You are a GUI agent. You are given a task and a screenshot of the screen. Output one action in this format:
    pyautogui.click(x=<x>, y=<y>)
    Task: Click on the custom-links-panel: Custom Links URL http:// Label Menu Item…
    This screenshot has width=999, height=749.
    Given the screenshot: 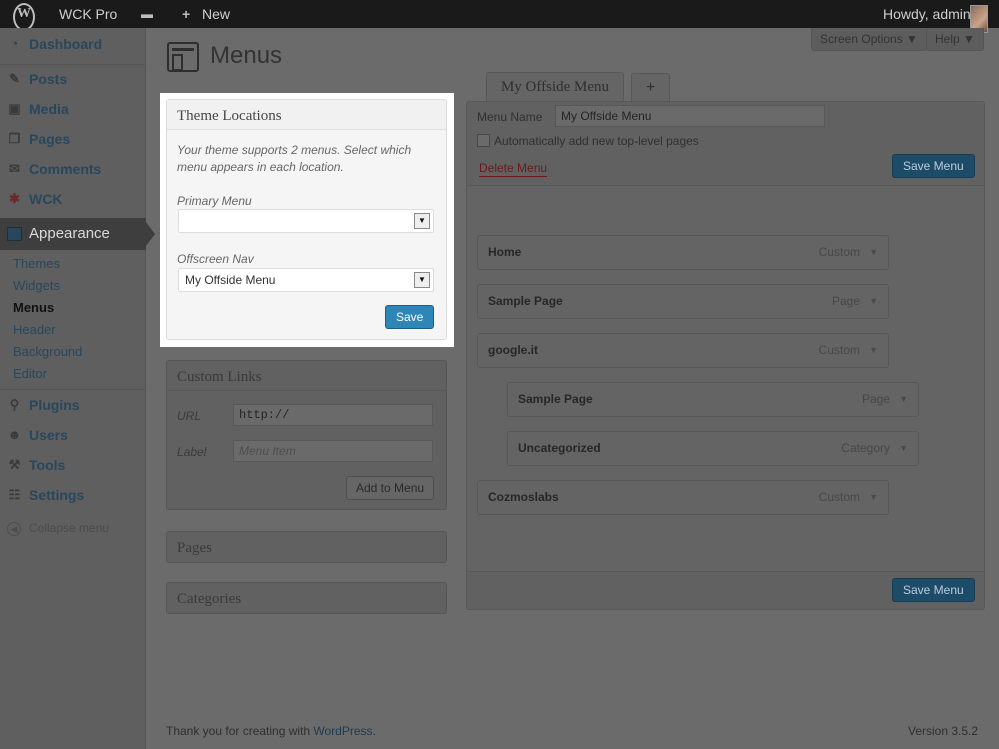 What is the action you would take?
    pyautogui.click(x=306, y=435)
    